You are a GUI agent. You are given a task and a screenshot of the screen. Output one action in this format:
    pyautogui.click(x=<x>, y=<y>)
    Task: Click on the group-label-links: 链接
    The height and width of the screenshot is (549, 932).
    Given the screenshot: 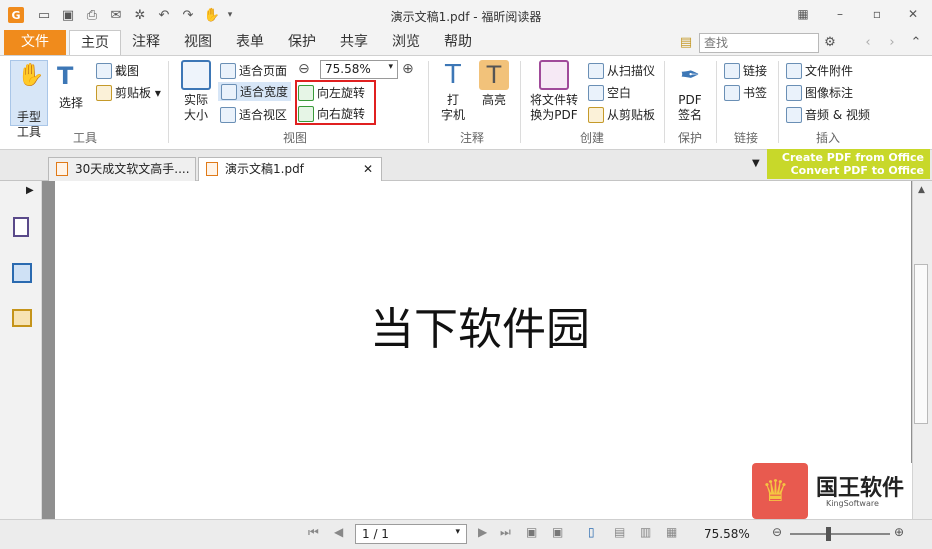 What is the action you would take?
    pyautogui.click(x=745, y=138)
    